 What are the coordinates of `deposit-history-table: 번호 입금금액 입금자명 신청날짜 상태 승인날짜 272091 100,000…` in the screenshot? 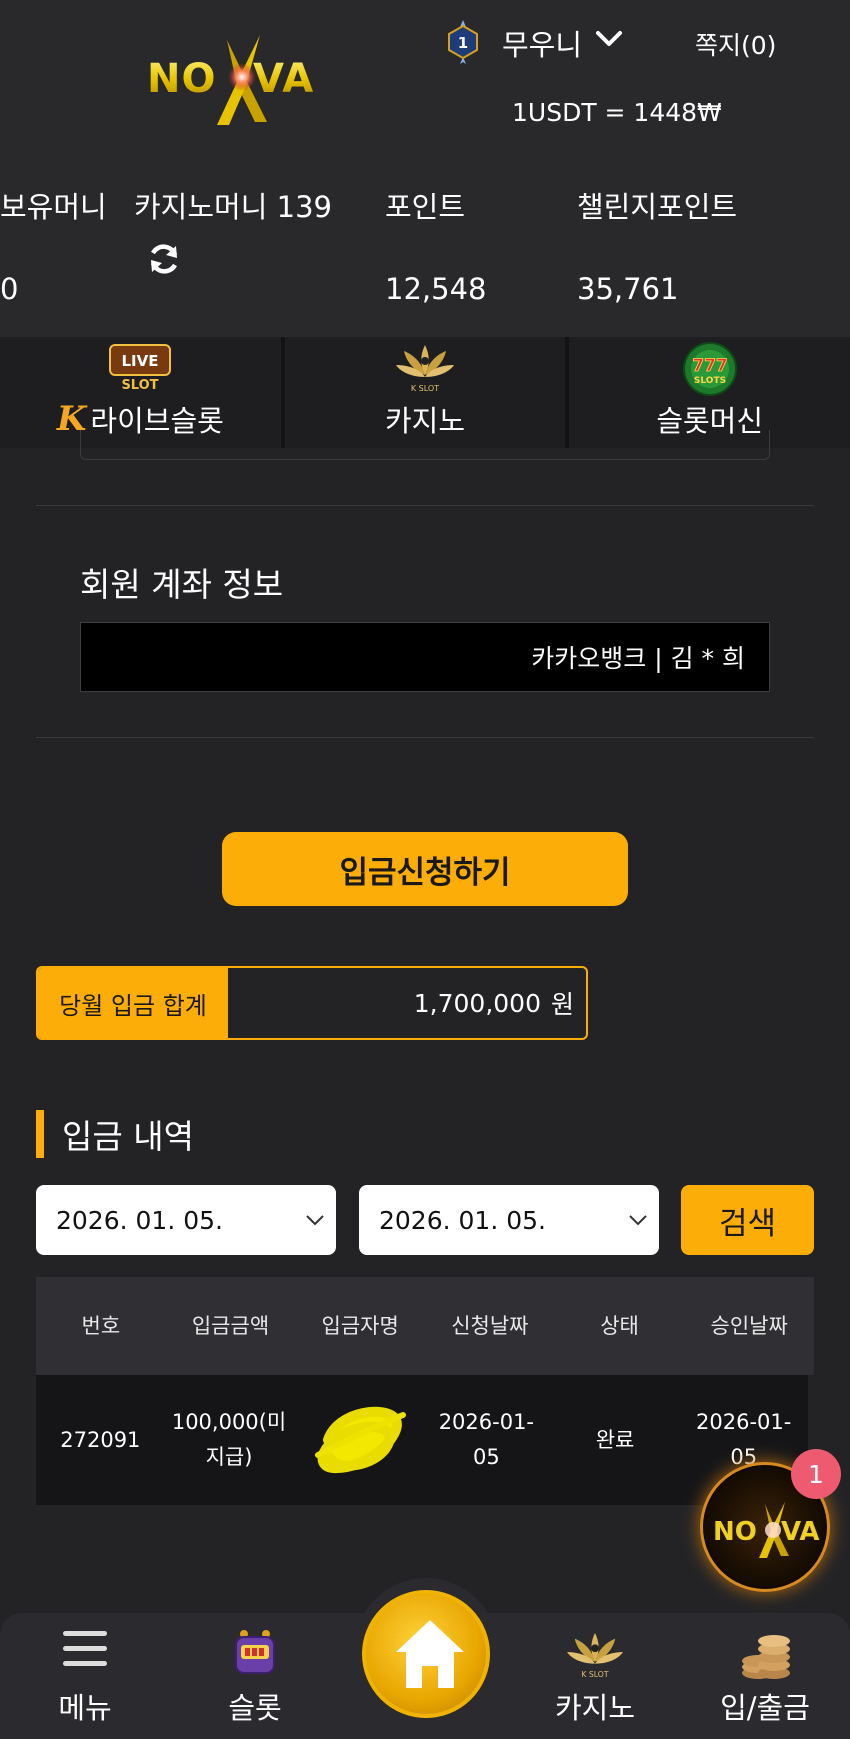 It's located at (425, 1391).